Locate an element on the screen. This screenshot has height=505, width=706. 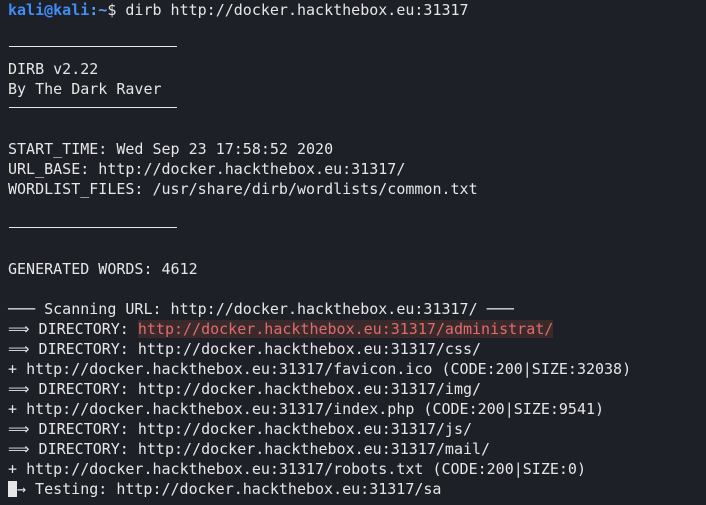
banner-title: DIRB v2.22 is located at coordinates (53, 69).